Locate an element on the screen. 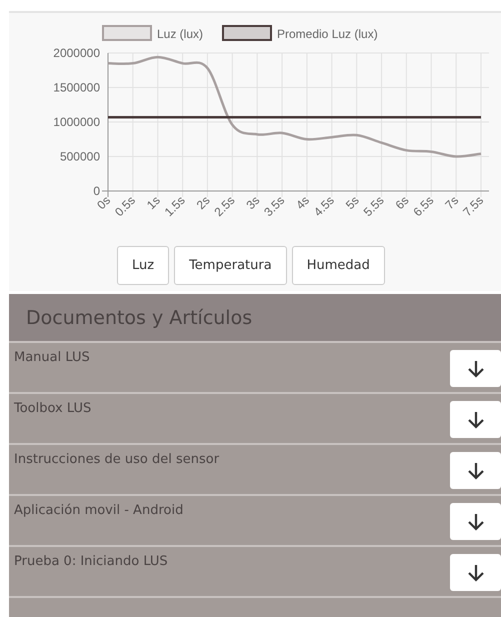 This screenshot has width=501, height=617. x-tick-label: 5s is located at coordinates (352, 202).